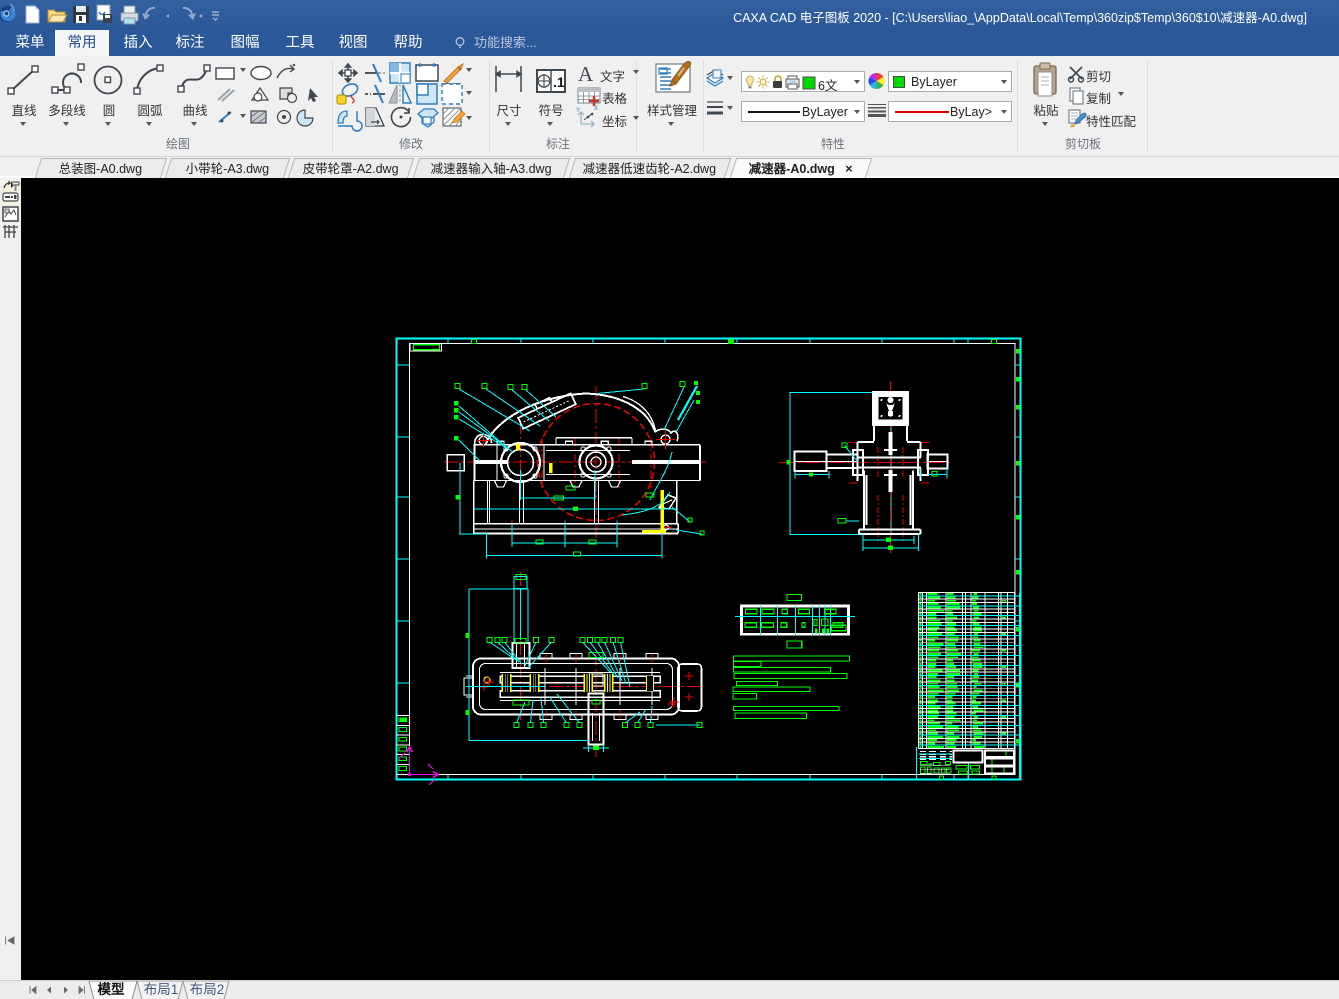 This screenshot has height=999, width=1339. Describe the element at coordinates (559, 82) in the screenshot. I see `svg-text: .1` at that location.